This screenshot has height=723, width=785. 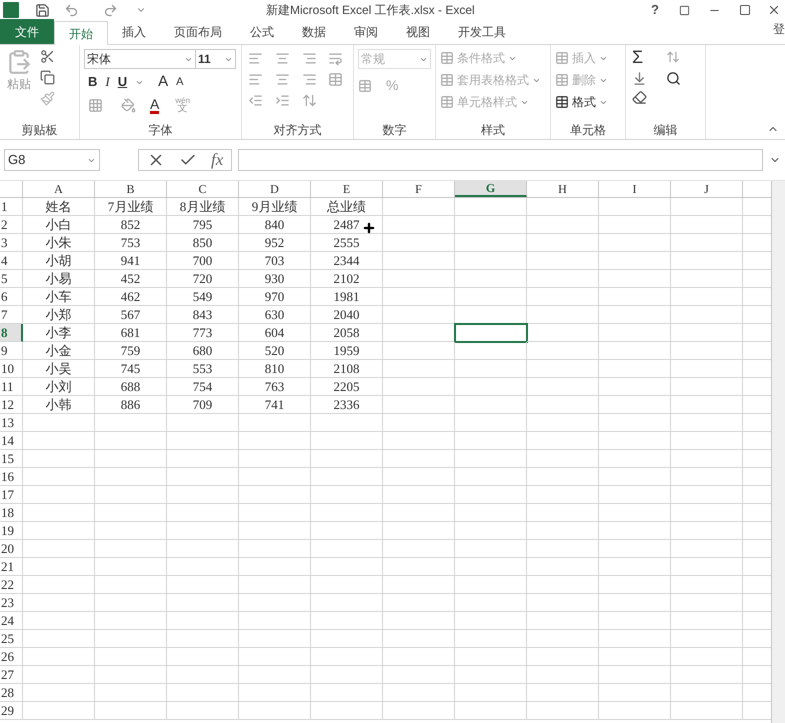 What do you see at coordinates (27, 31) in the screenshot?
I see `file-tab: 文件` at bounding box center [27, 31].